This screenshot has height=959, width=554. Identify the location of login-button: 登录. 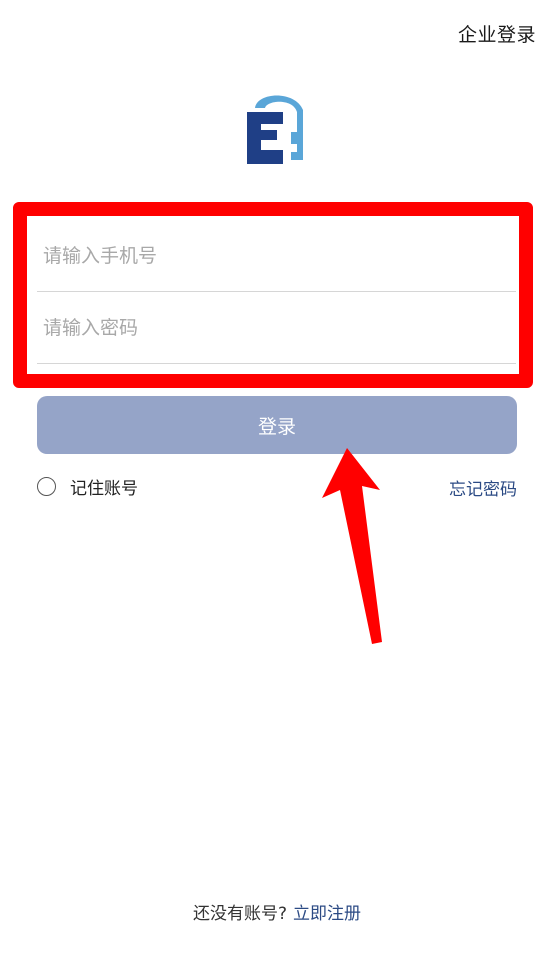
(277, 425).